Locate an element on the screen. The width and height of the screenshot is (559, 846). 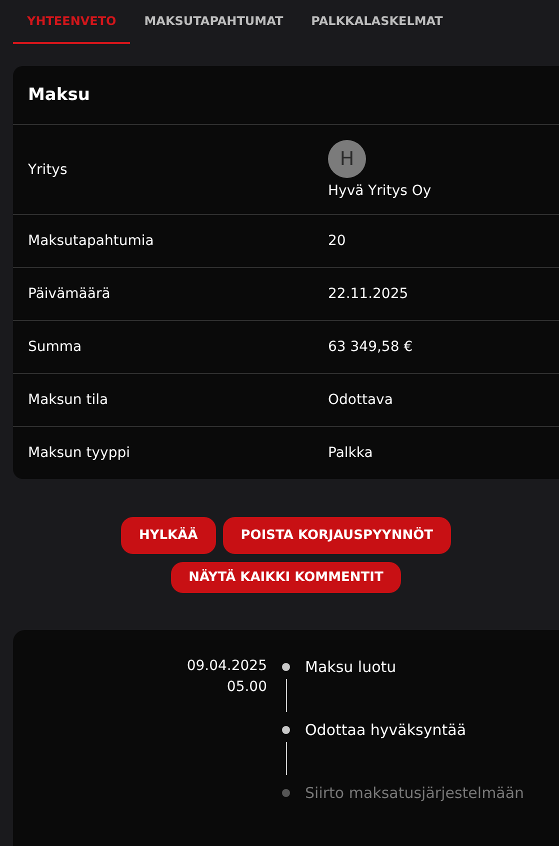
step-label: Maksu luotu is located at coordinates (350, 669).